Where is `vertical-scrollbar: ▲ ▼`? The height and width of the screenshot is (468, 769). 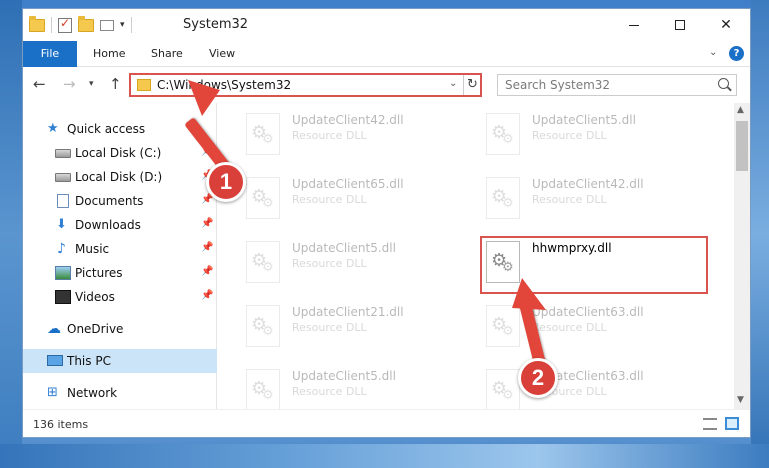
vertical-scrollbar: ▲ ▼ is located at coordinates (742, 256).